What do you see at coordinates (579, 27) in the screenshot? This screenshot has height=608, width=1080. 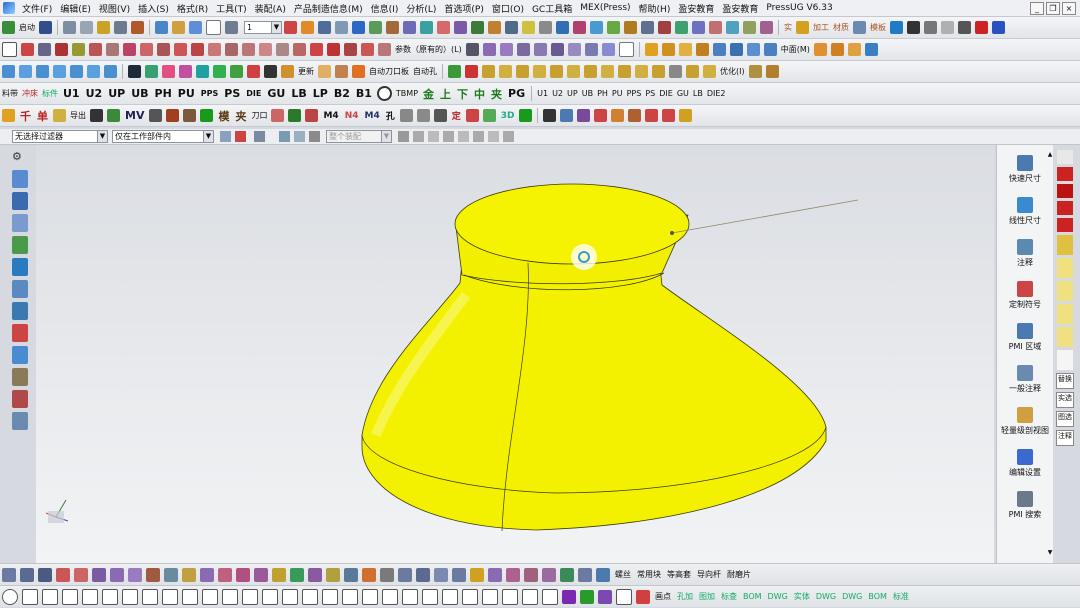 I see `measure-icon` at bounding box center [579, 27].